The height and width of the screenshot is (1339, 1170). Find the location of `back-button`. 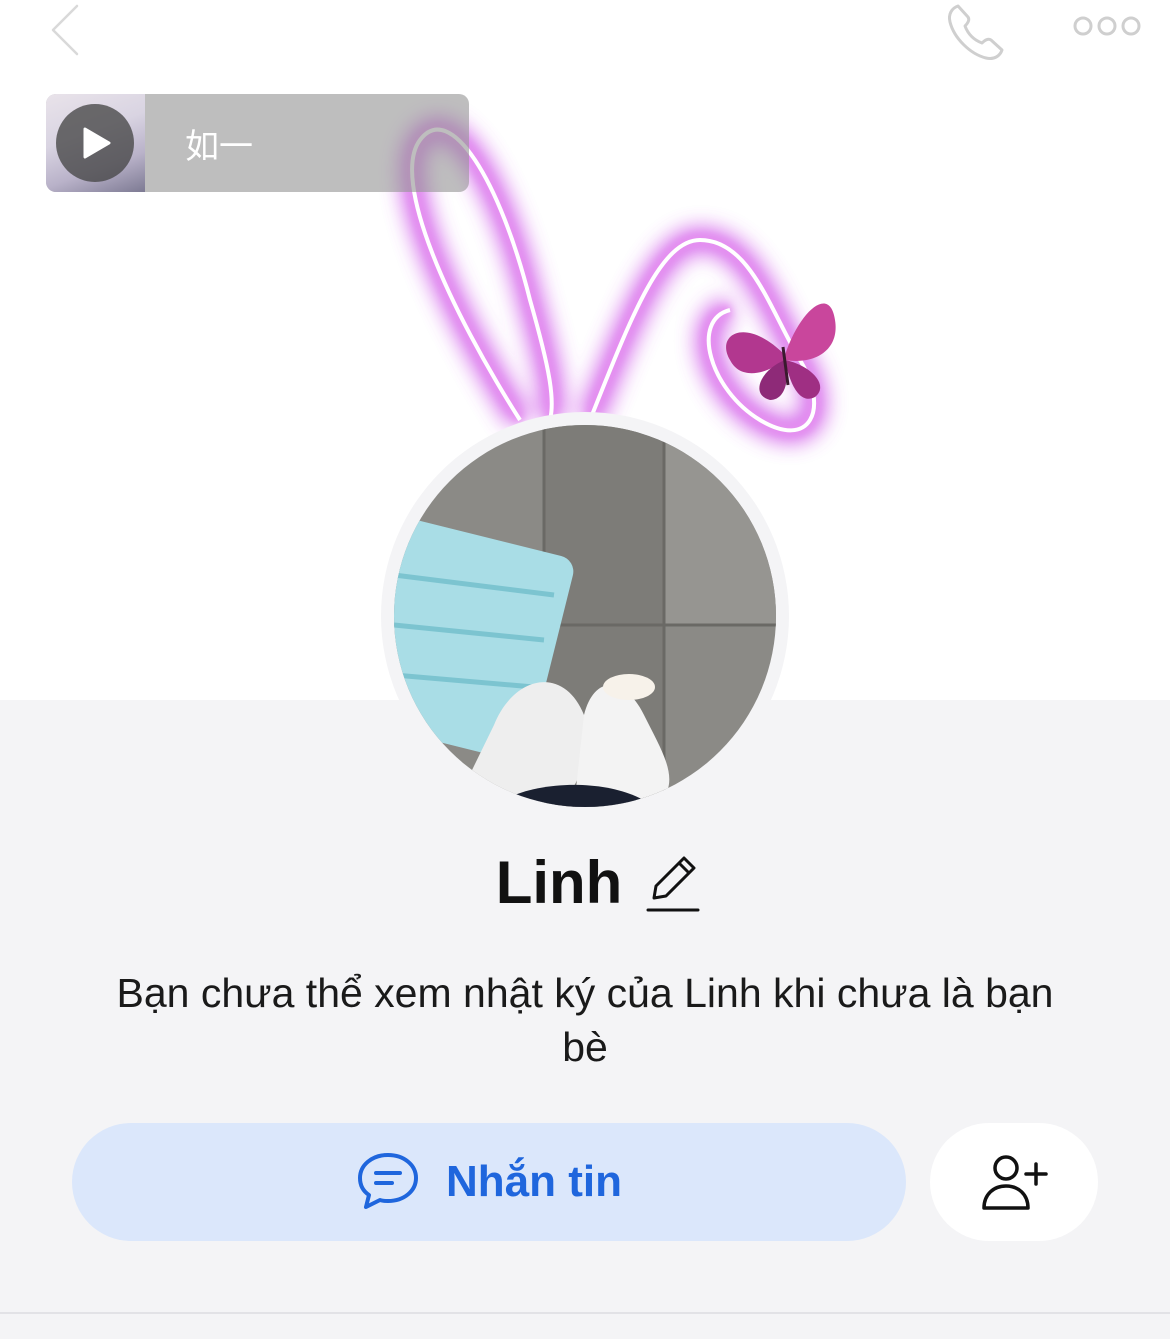

back-button is located at coordinates (65, 30).